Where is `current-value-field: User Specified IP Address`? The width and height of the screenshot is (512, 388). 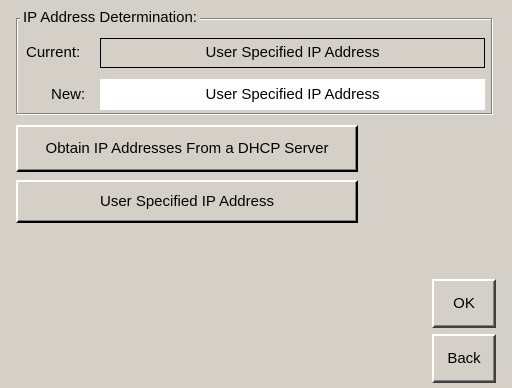
current-value-field: User Specified IP Address is located at coordinates (292, 53).